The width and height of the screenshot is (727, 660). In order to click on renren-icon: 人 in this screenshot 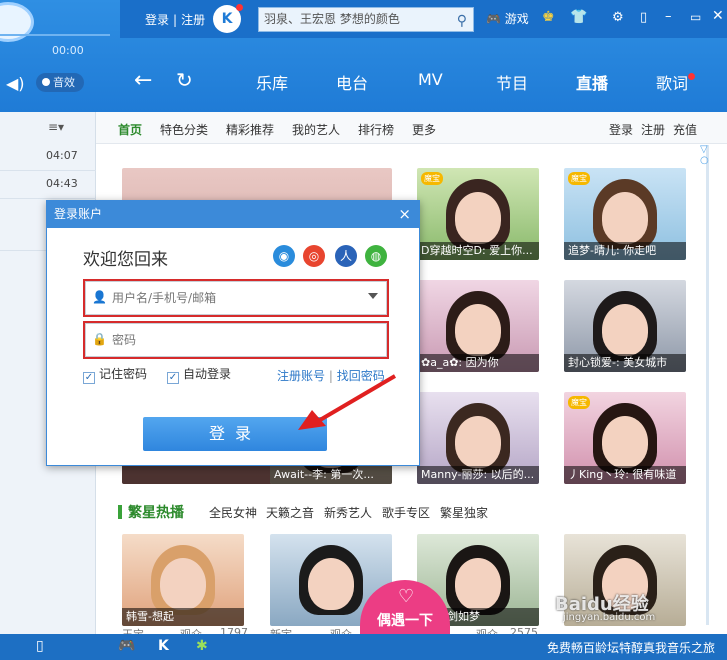, I will do `click(346, 256)`.